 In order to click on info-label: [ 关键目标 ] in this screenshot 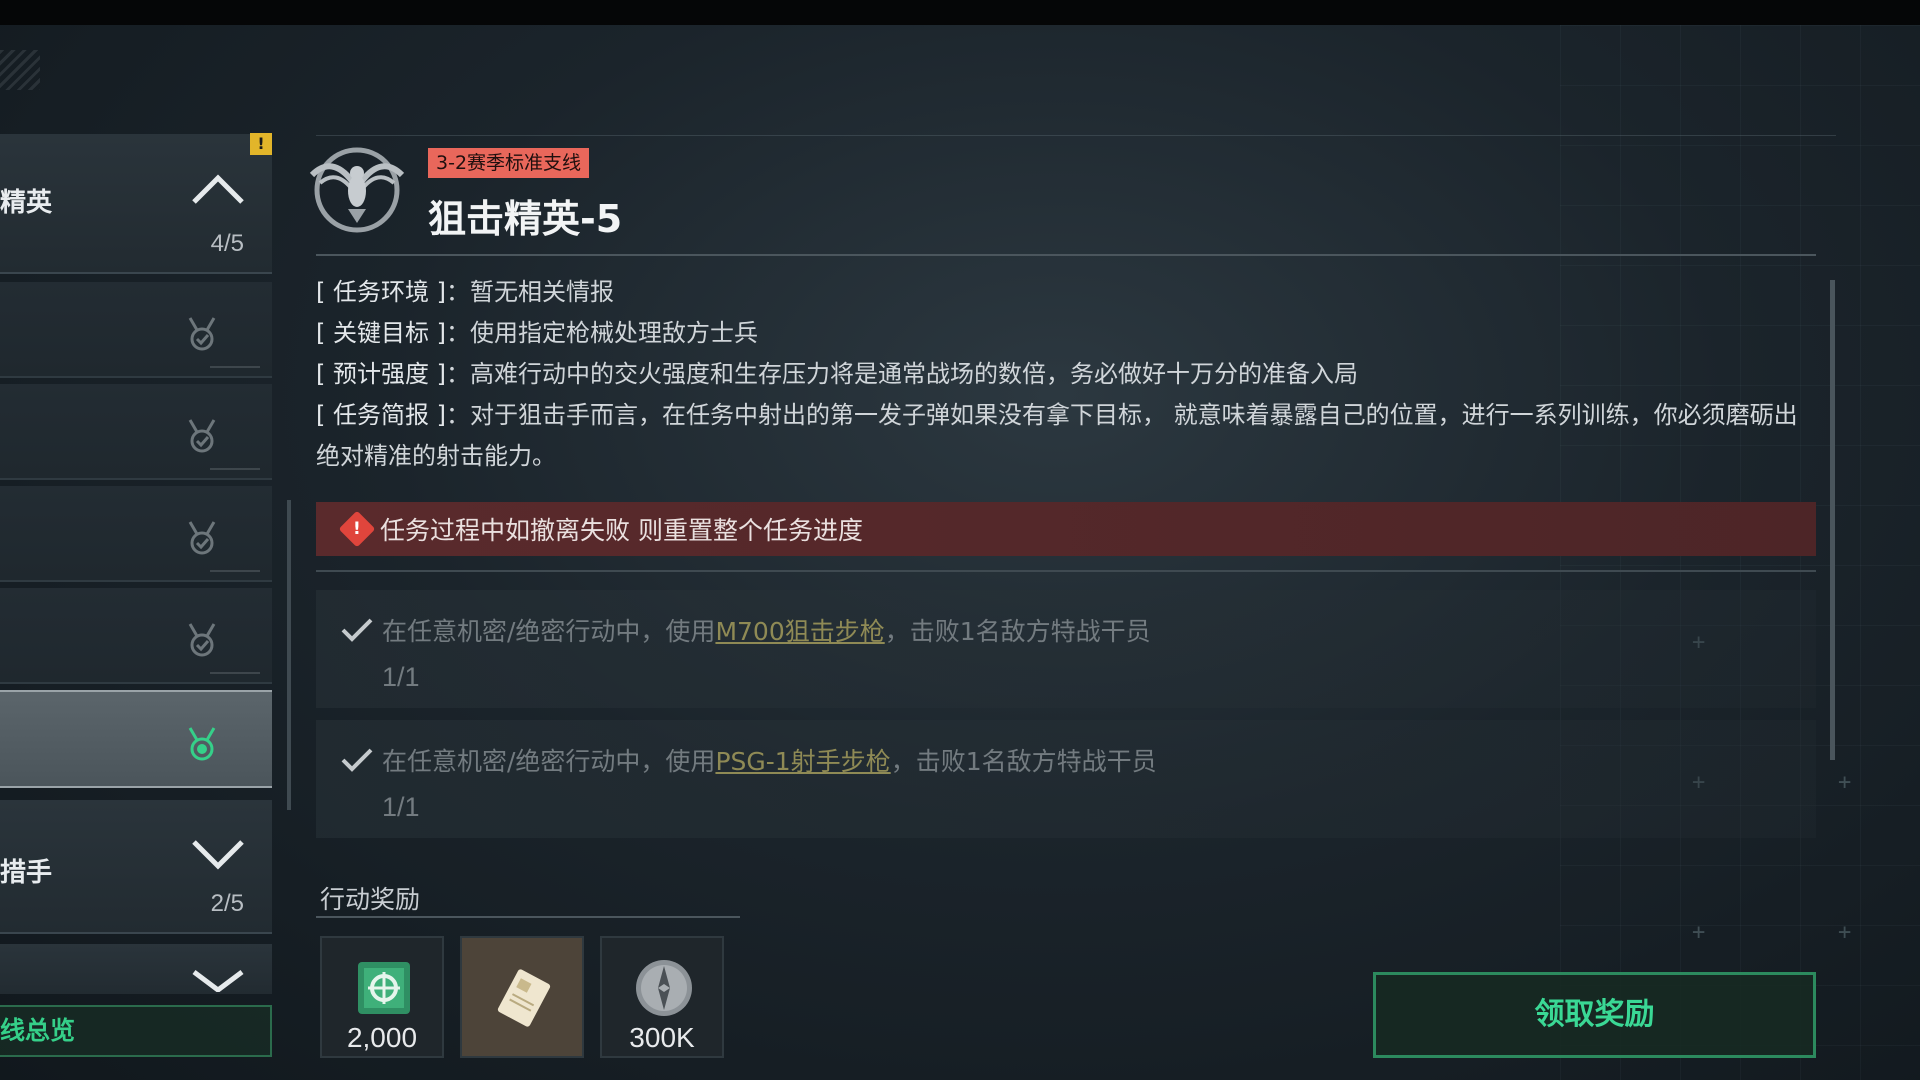, I will do `click(381, 333)`.